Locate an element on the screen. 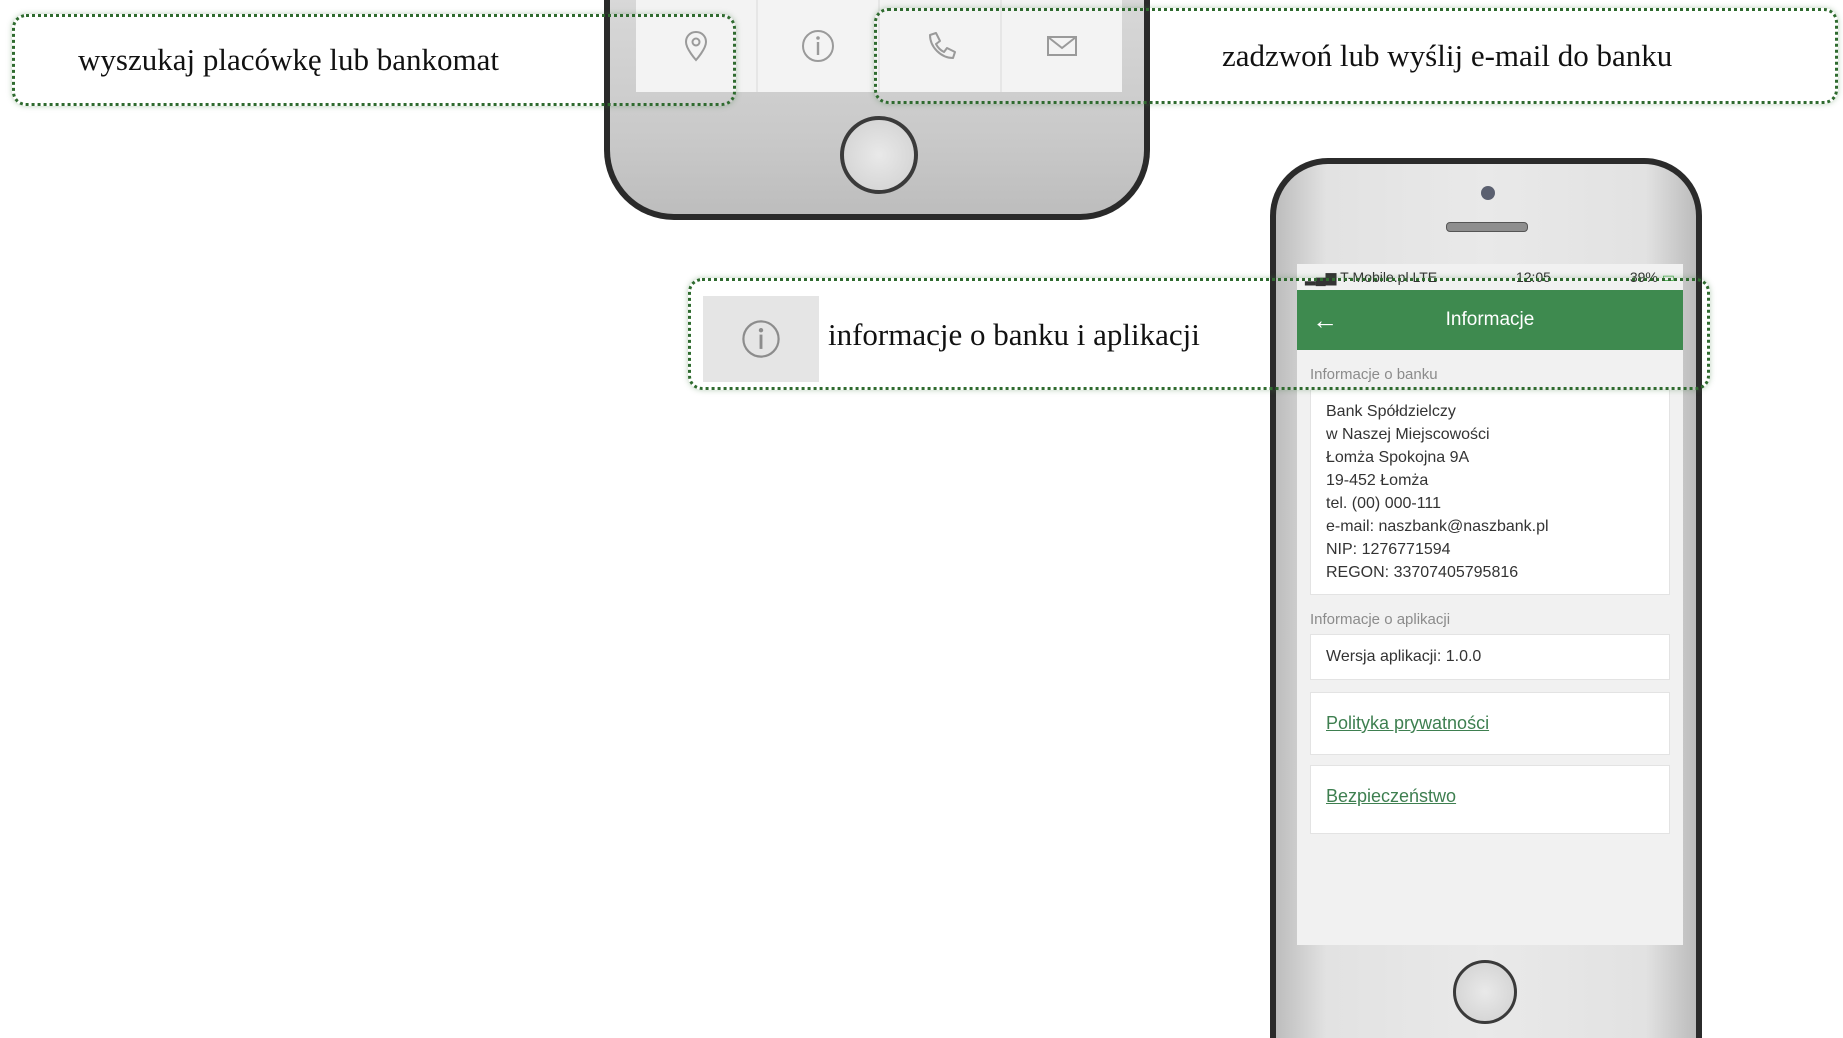 The width and height of the screenshot is (1843, 1038). bank-info-line: NIP: 1276771594 is located at coordinates (1388, 549).